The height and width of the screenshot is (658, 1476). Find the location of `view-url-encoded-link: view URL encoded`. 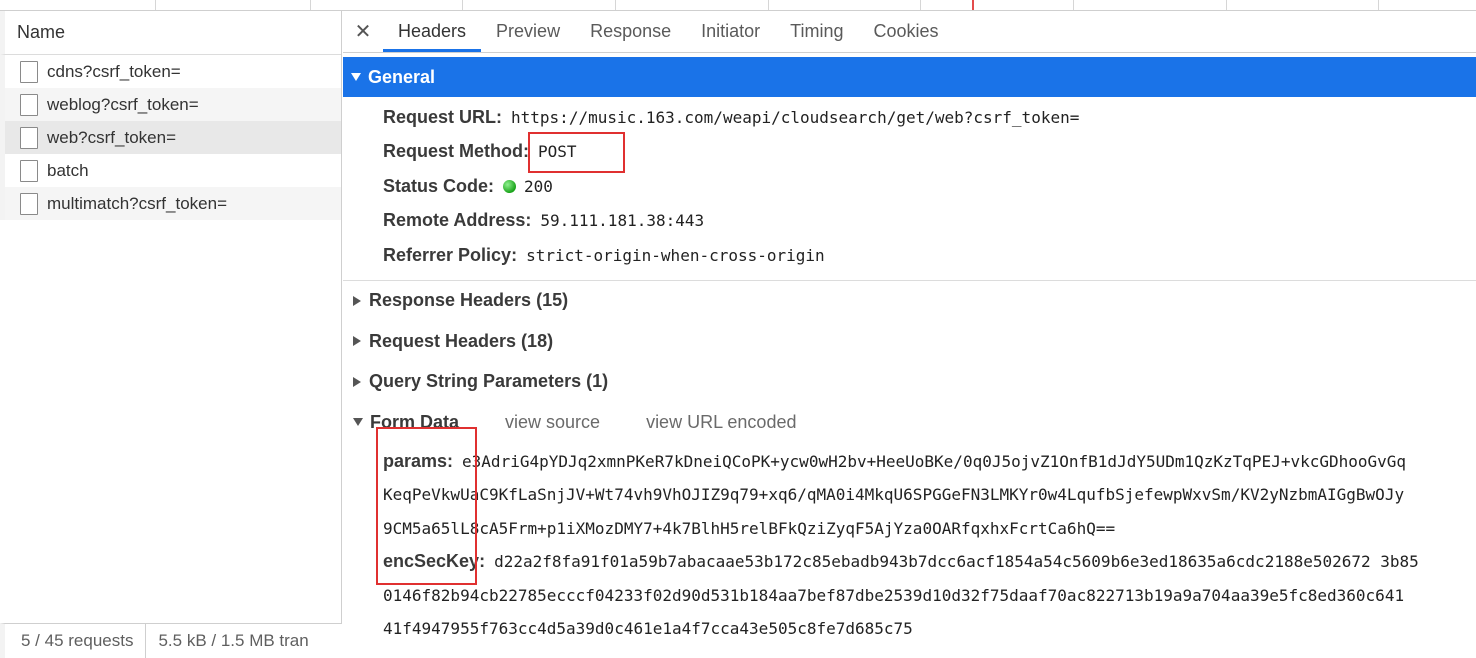

view-url-encoded-link: view URL encoded is located at coordinates (721, 422).